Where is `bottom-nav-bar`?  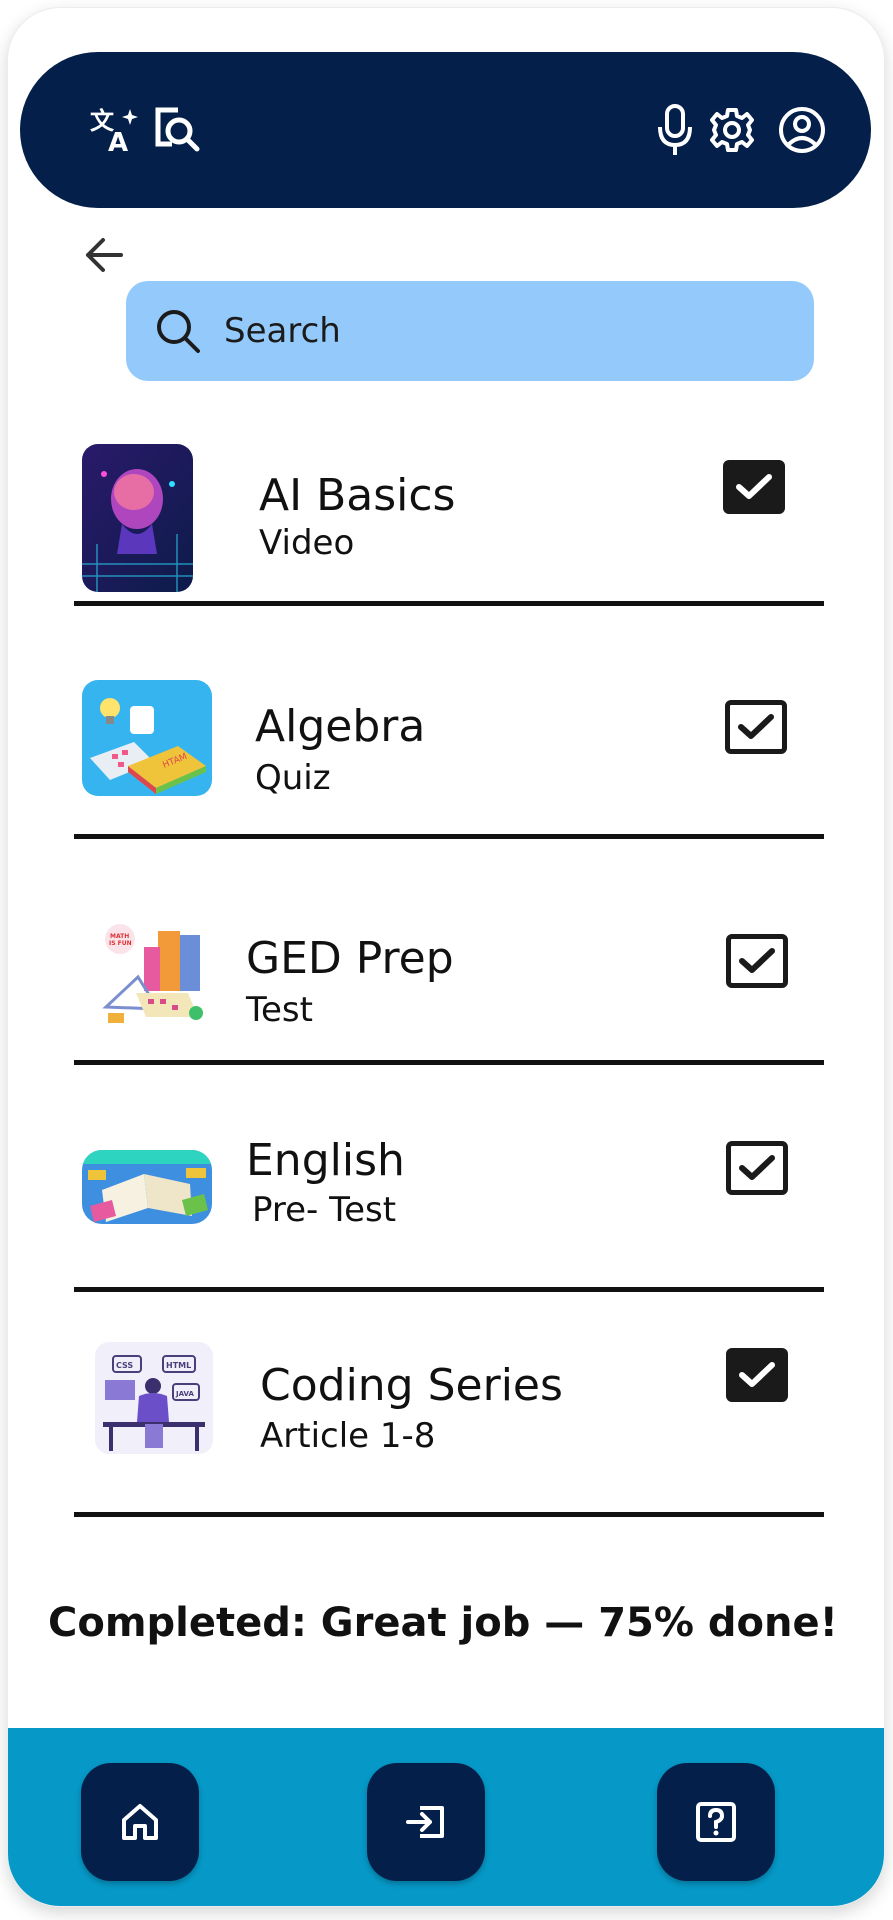
bottom-nav-bar is located at coordinates (446, 1817).